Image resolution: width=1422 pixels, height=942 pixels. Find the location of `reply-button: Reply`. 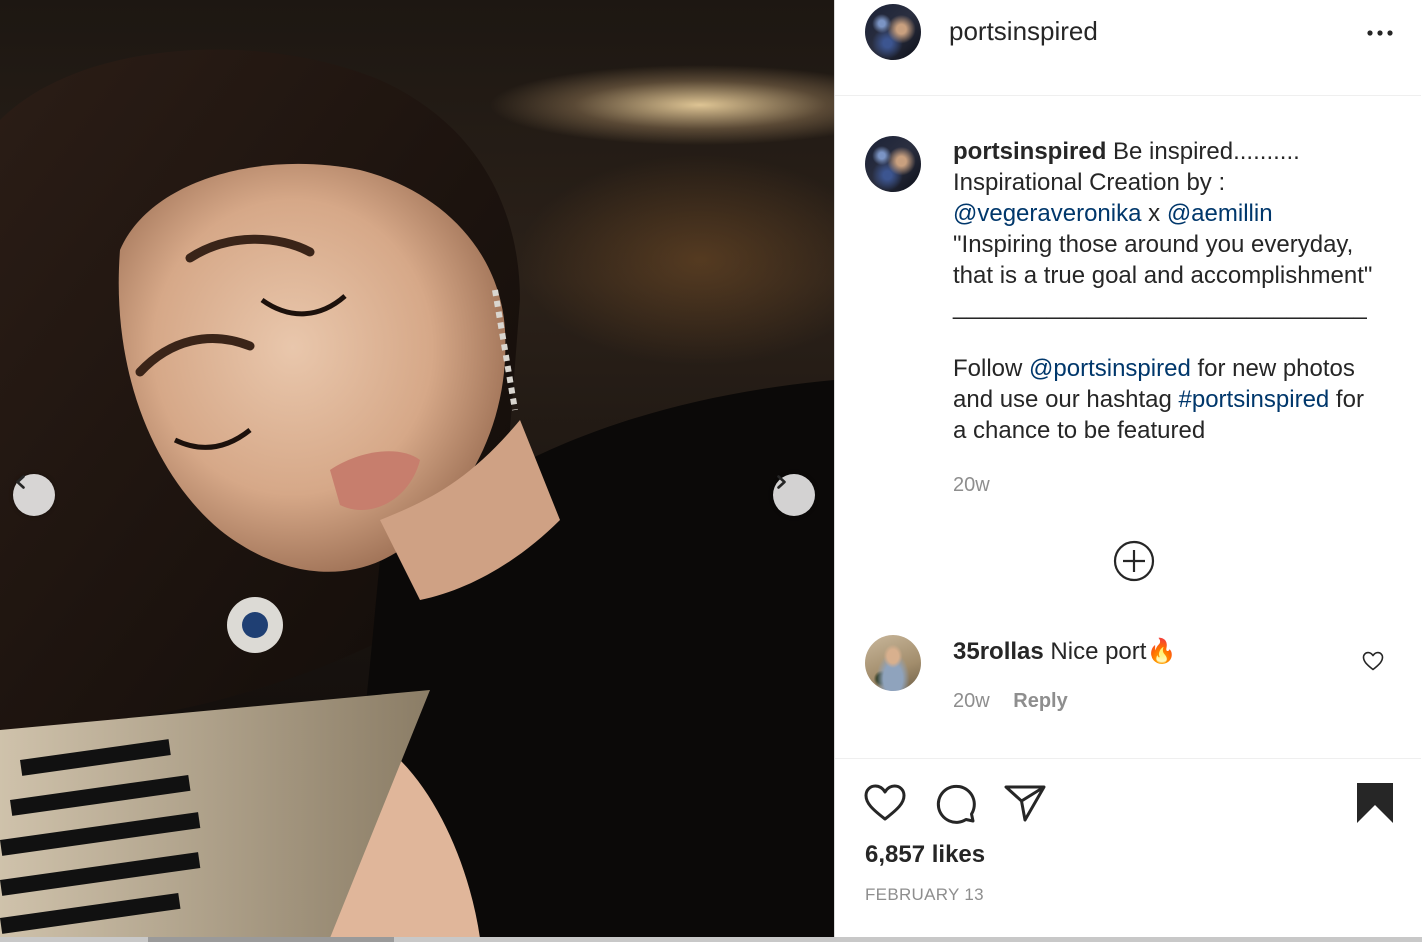

reply-button: Reply is located at coordinates (1040, 701).